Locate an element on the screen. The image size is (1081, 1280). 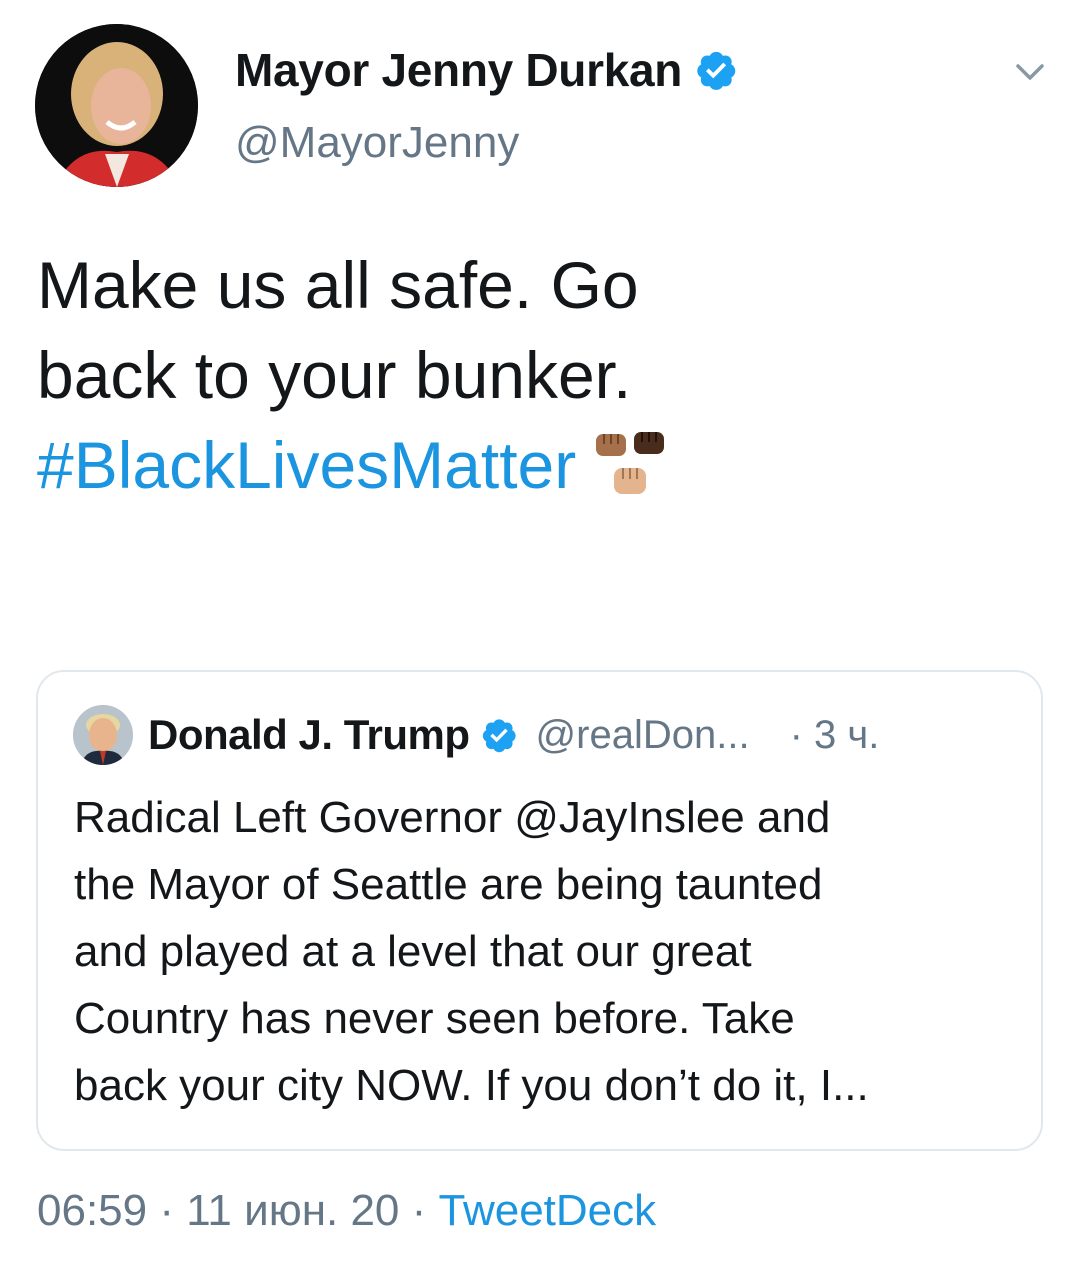
chevron-down-icon is located at coordinates (1030, 72).